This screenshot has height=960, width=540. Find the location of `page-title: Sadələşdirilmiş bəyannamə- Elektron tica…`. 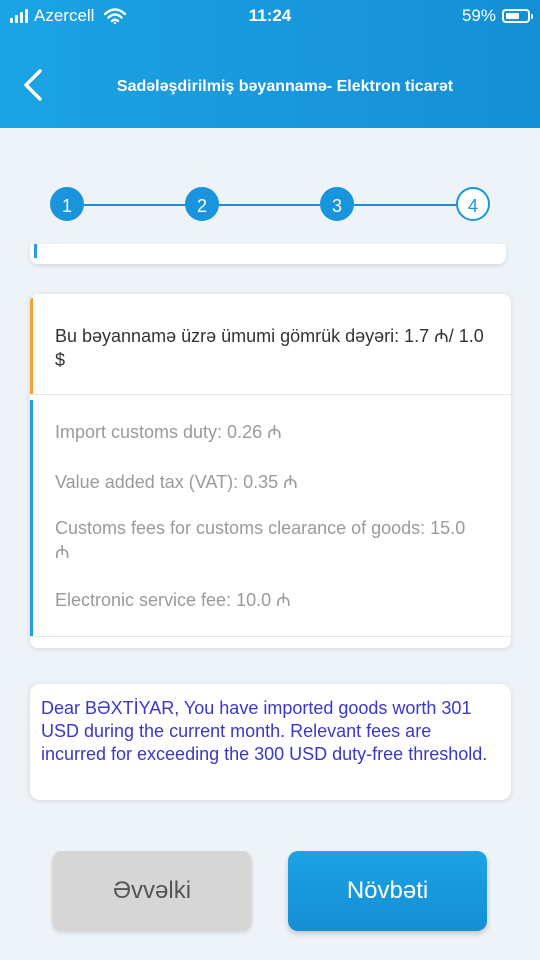

page-title: Sadələşdirilmiş bəyannamə- Elektron tica… is located at coordinates (285, 86).